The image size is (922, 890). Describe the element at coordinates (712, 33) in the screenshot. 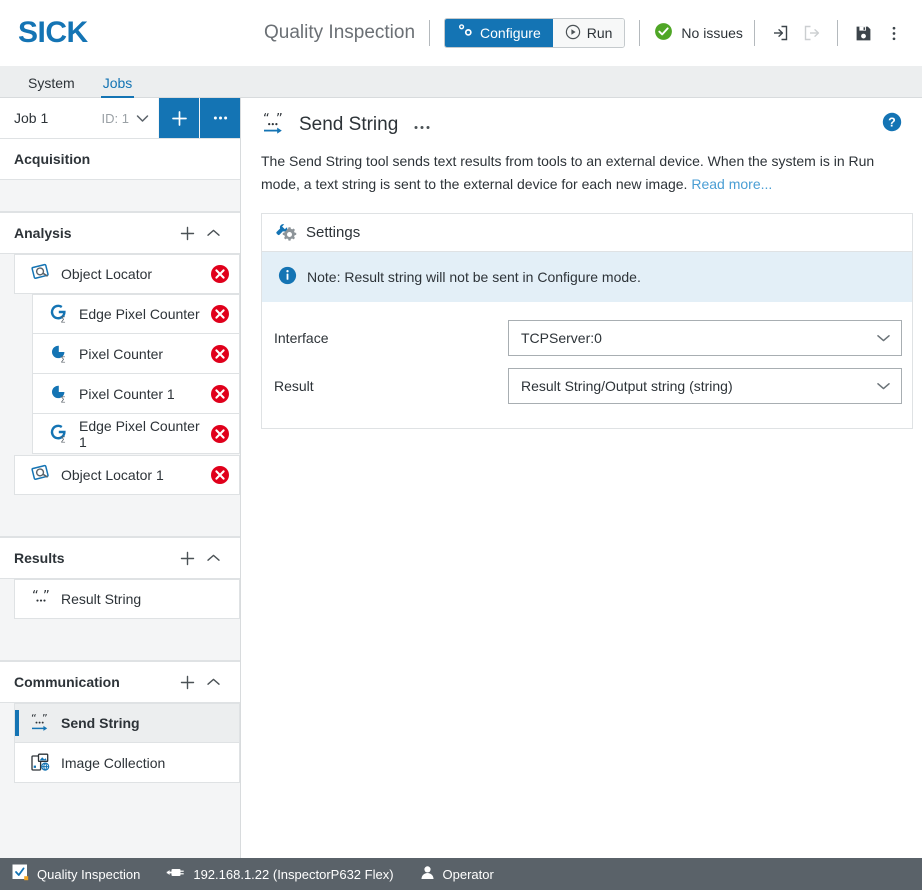

I see `status-label: No issues` at that location.